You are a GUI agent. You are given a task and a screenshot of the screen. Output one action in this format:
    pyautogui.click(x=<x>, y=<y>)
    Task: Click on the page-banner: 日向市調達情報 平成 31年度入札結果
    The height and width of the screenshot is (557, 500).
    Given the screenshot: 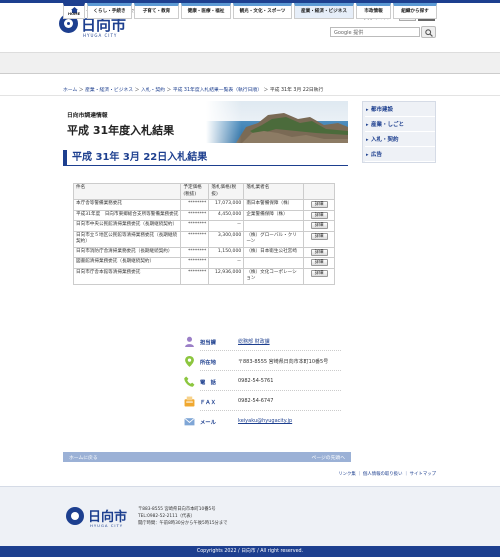 What is the action you would take?
    pyautogui.click(x=205, y=122)
    